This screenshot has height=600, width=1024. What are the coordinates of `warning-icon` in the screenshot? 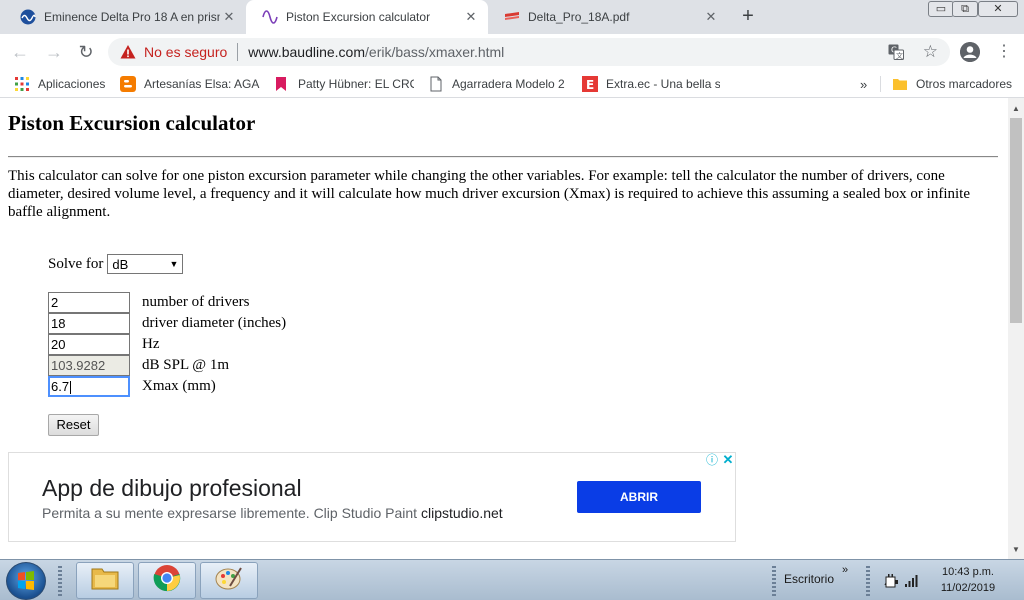 It's located at (128, 52).